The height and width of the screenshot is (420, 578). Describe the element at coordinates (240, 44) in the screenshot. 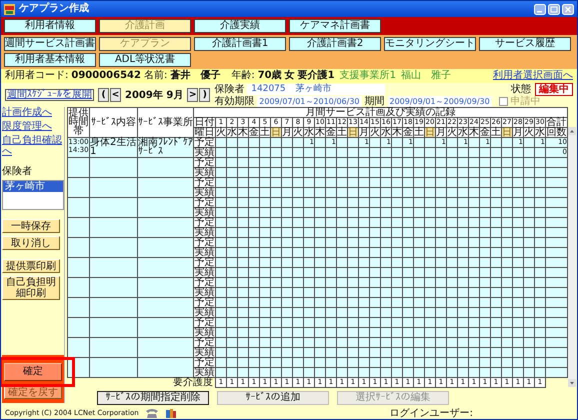

I see `sub-tab: 介護計画書1` at that location.